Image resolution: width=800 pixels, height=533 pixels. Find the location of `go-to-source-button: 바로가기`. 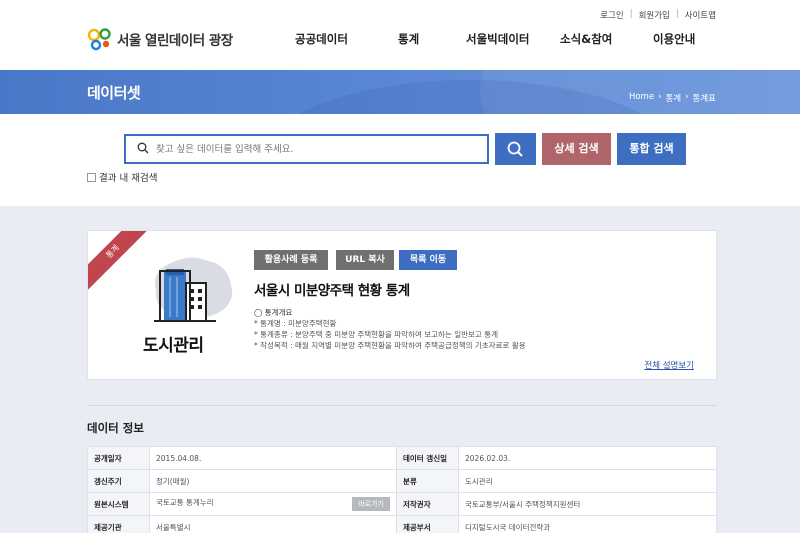

go-to-source-button: 바로가기 is located at coordinates (371, 504).